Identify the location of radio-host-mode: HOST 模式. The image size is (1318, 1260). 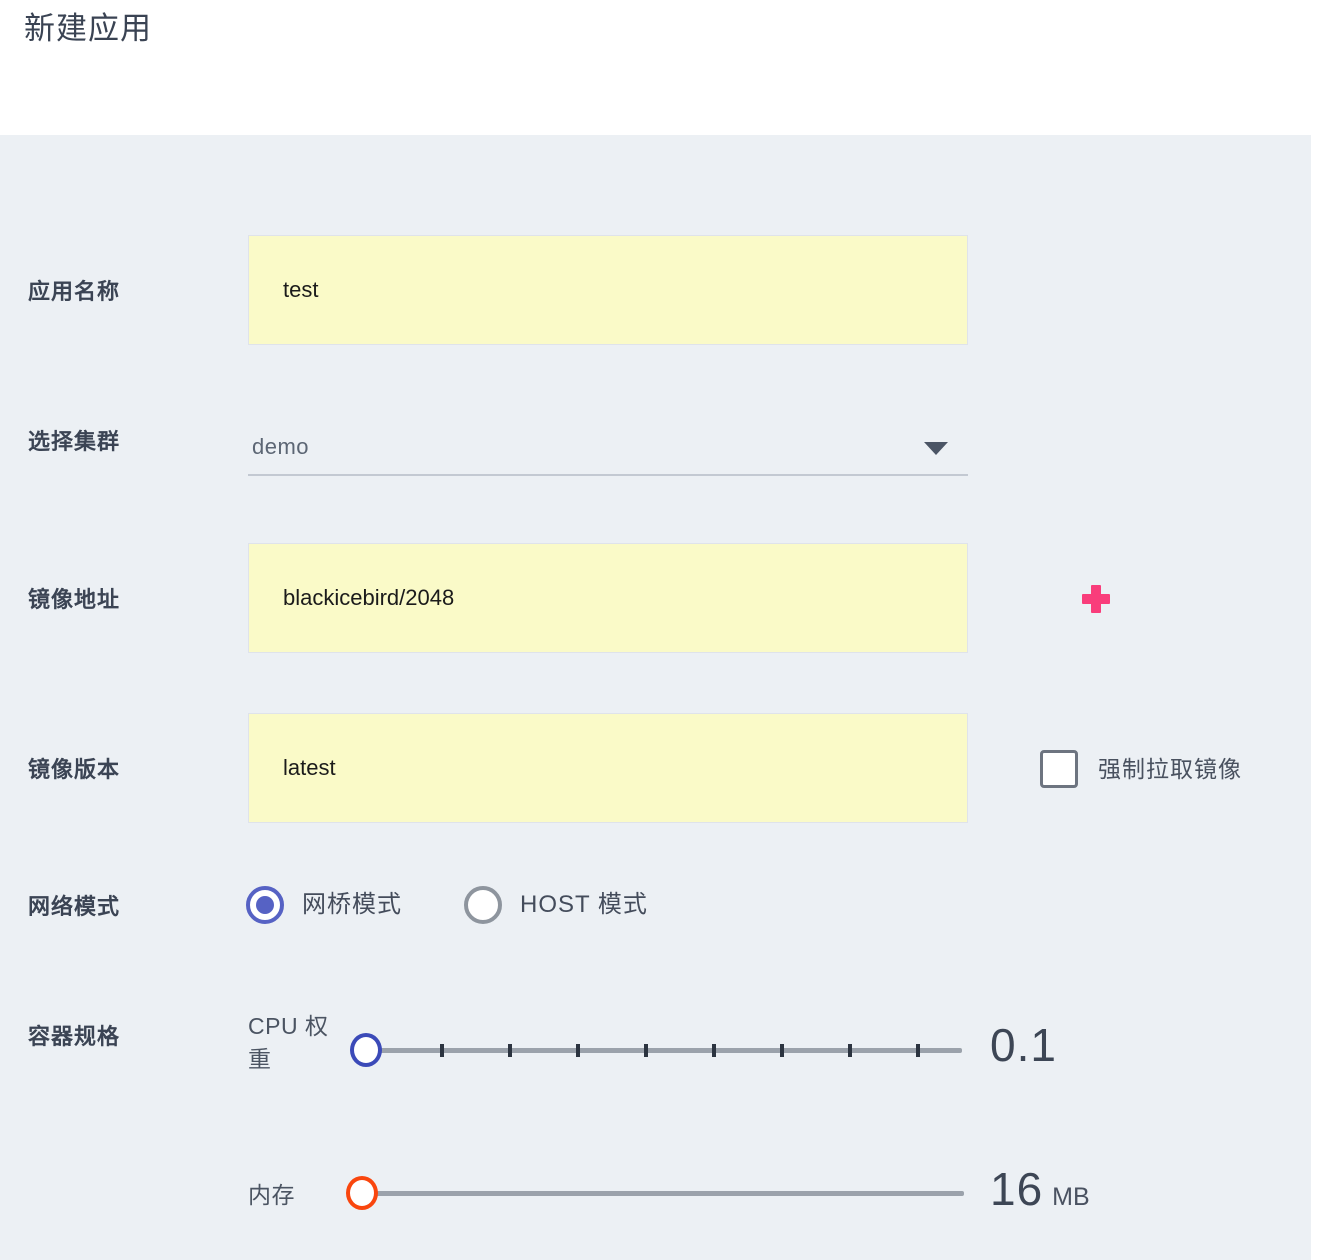
(556, 905).